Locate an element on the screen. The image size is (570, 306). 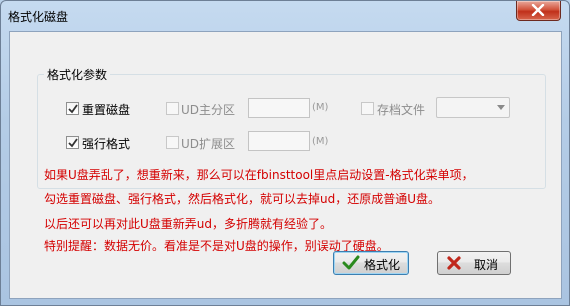
ud-ext-checkbox is located at coordinates (172, 142).